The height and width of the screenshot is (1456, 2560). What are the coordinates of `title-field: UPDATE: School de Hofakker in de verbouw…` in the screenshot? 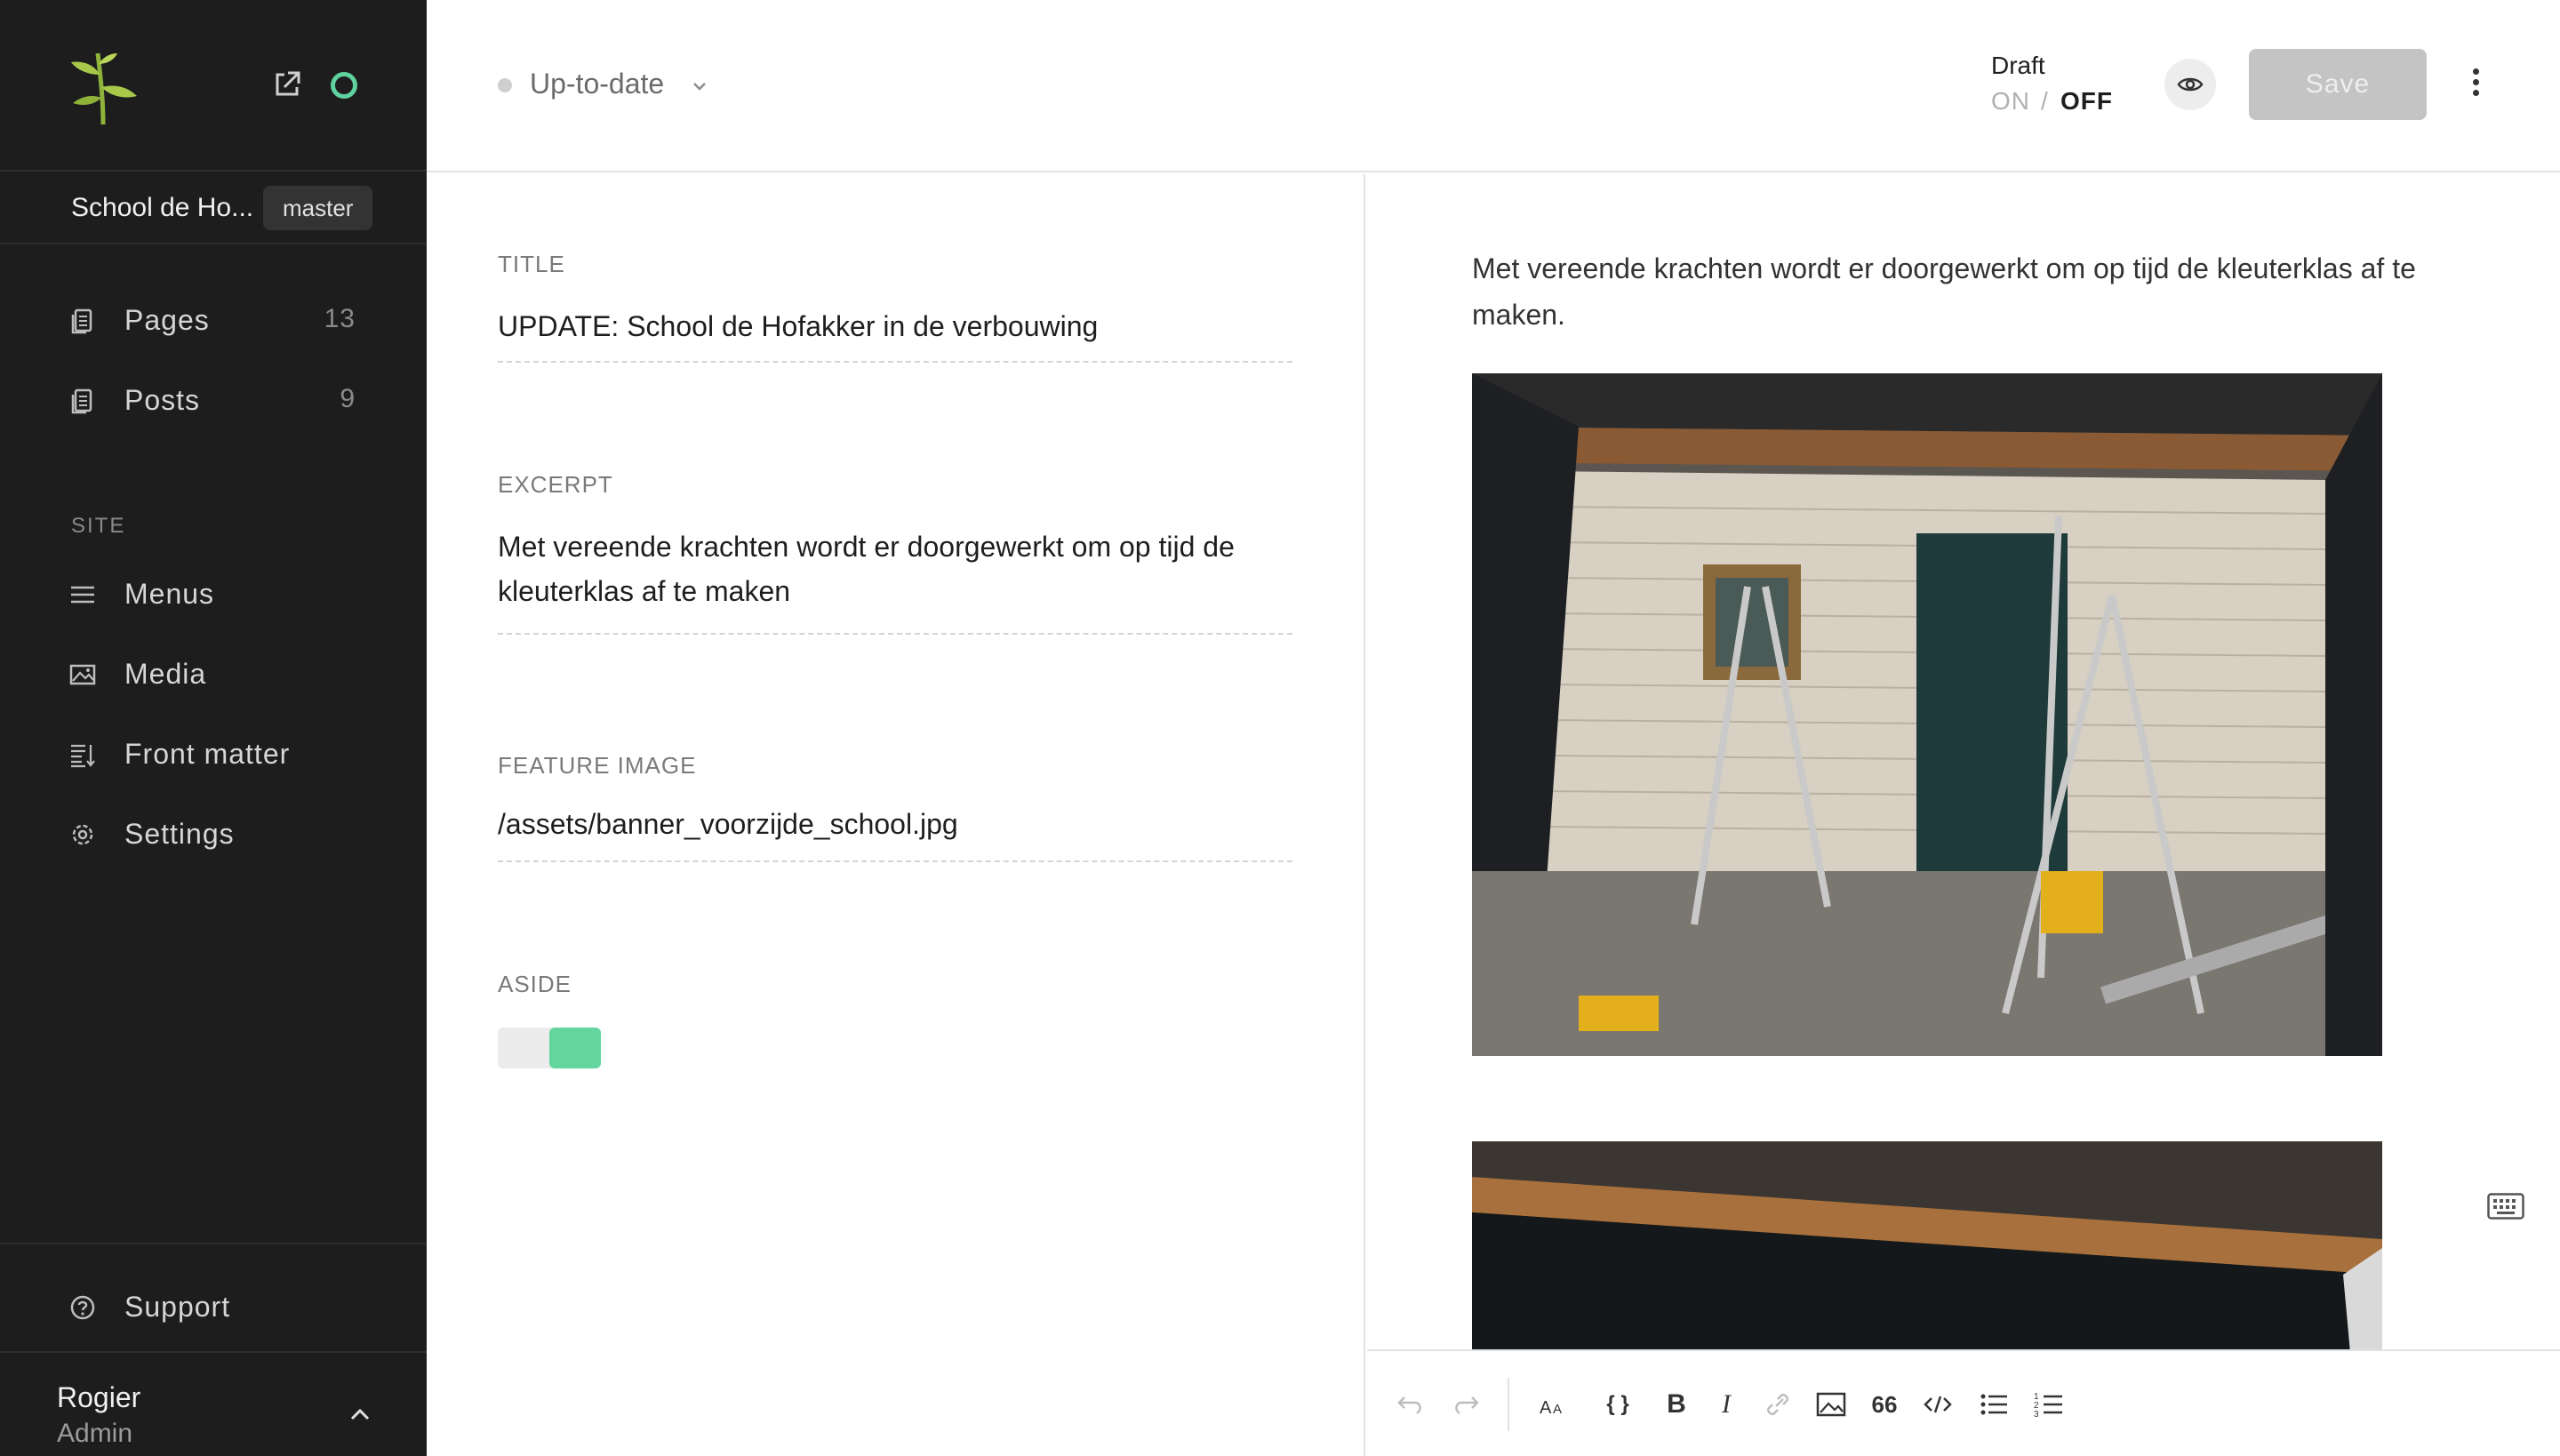 It's located at (895, 333).